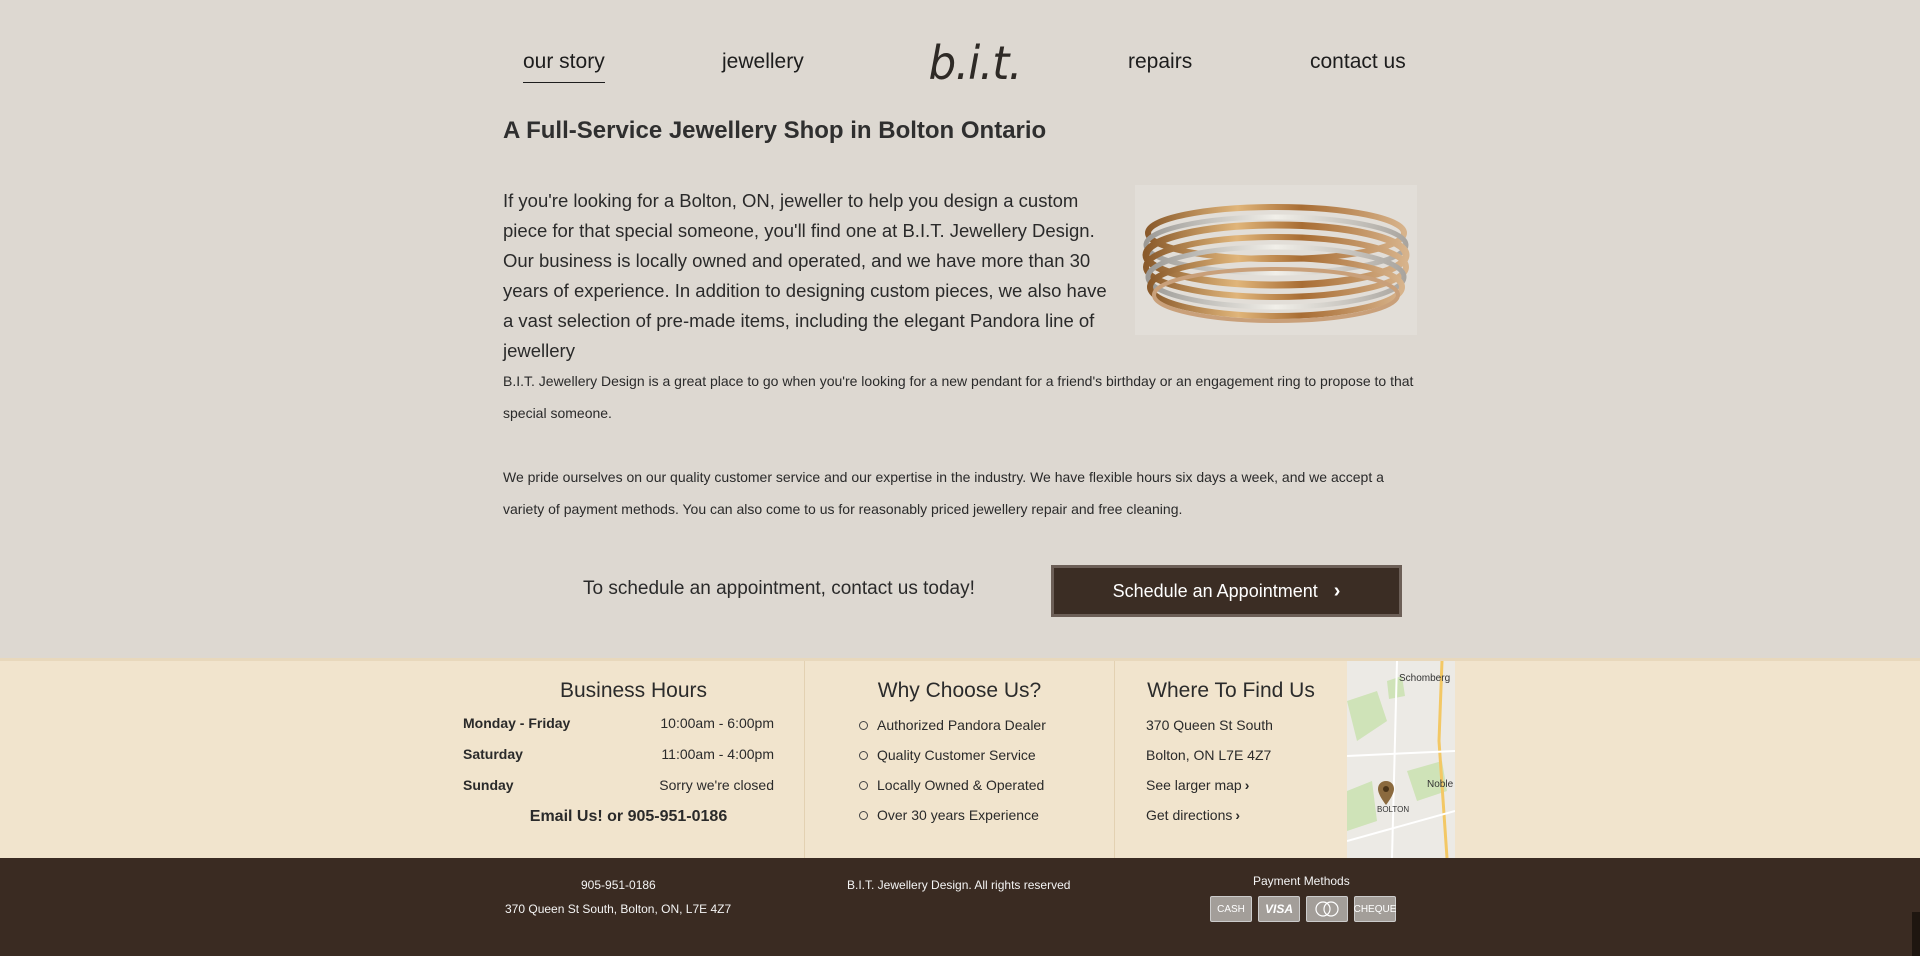 Image resolution: width=1920 pixels, height=956 pixels. Describe the element at coordinates (986, 762) in the screenshot. I see `list-item: Quality Customer Service` at that location.